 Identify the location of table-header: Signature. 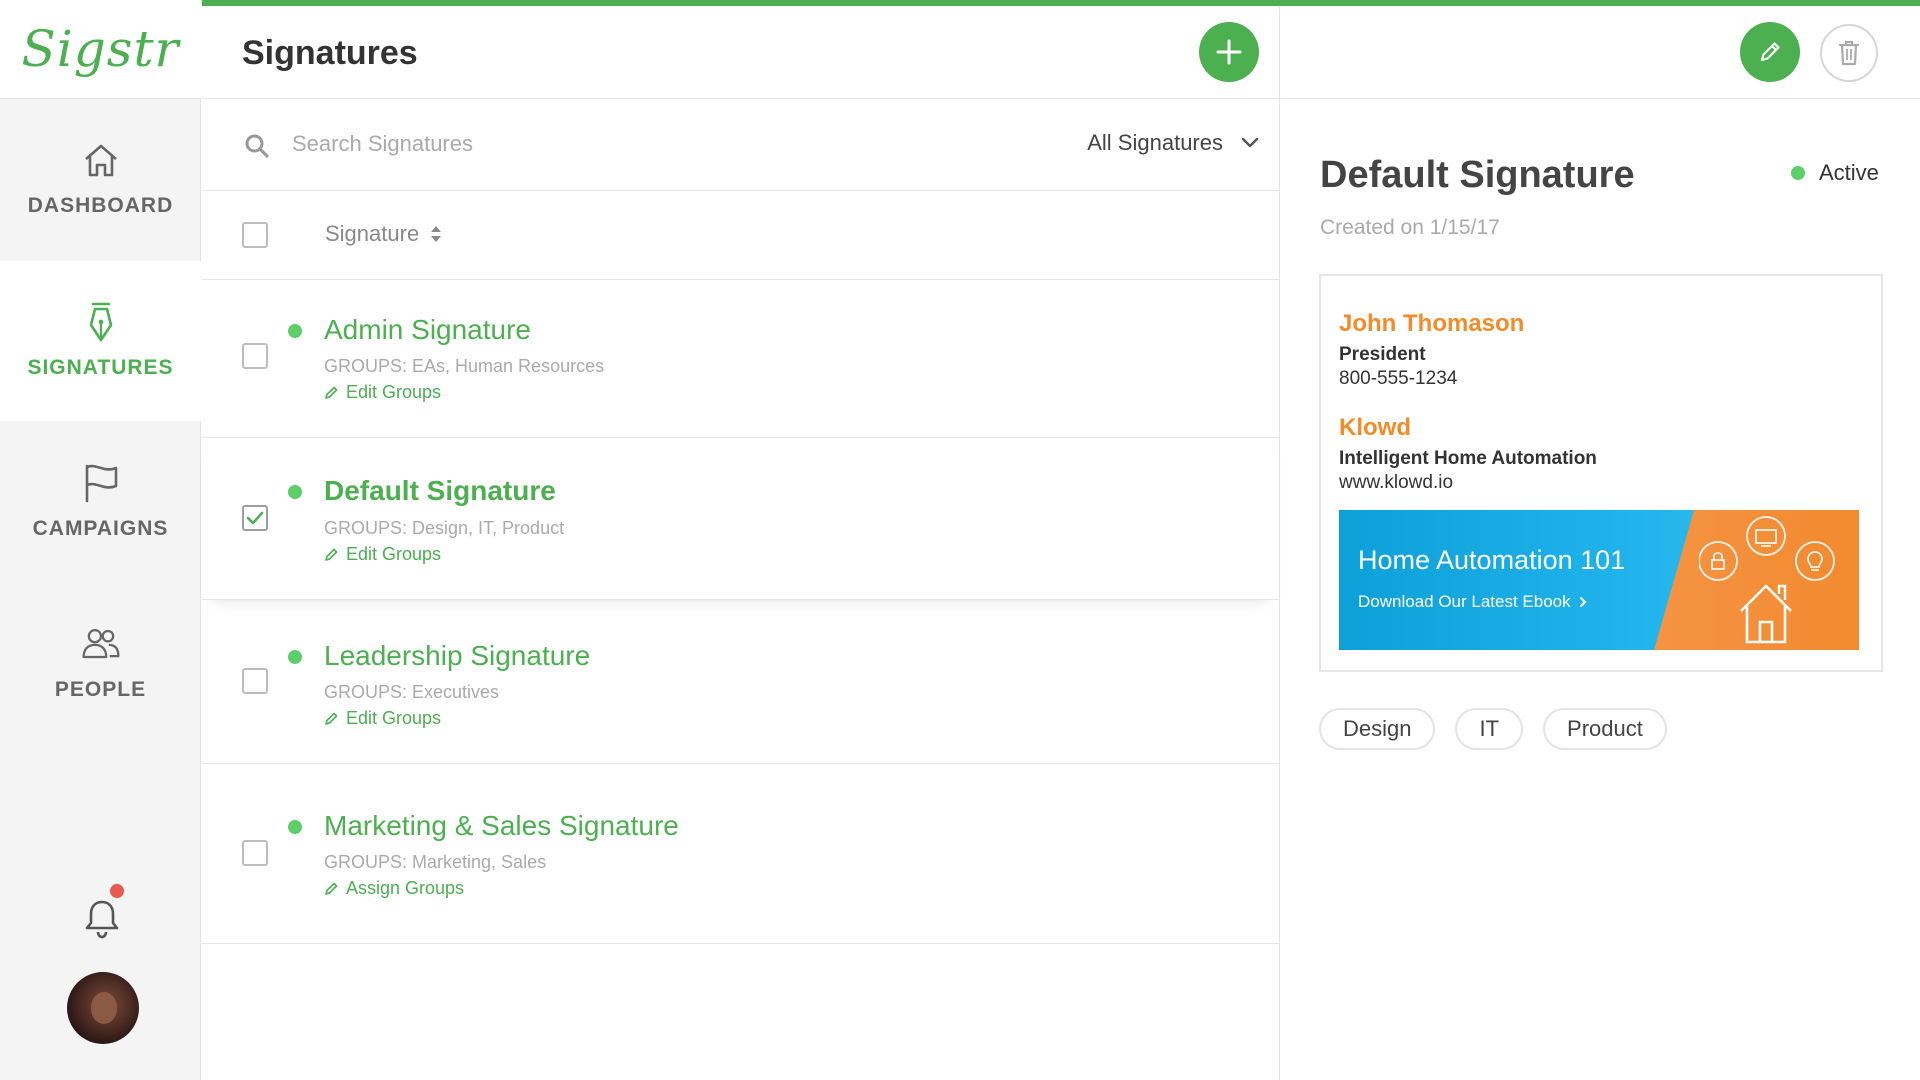
(740, 235).